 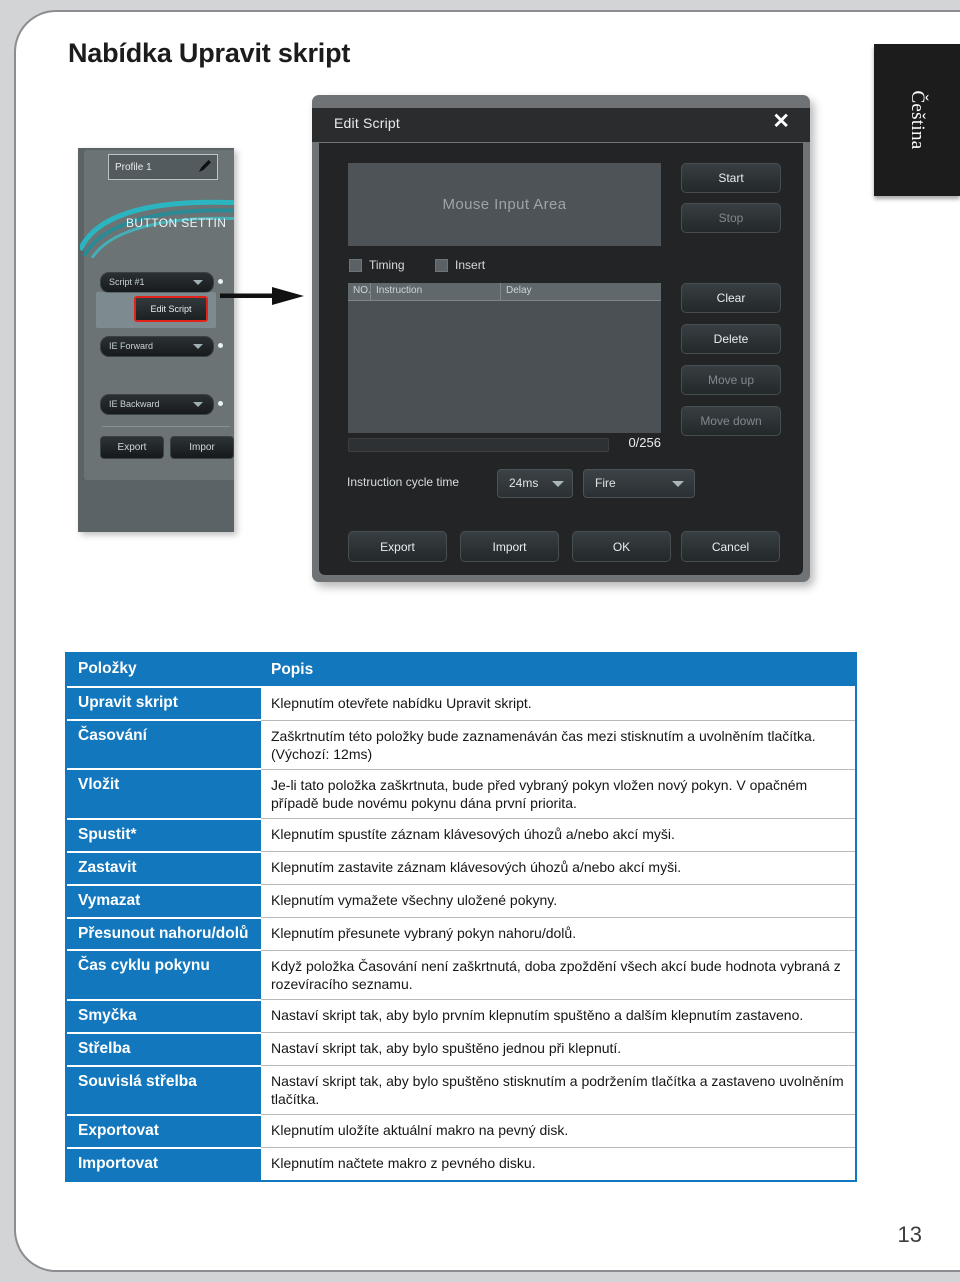 I want to click on page-title: Nabídka Upravit skript, so click(x=209, y=53).